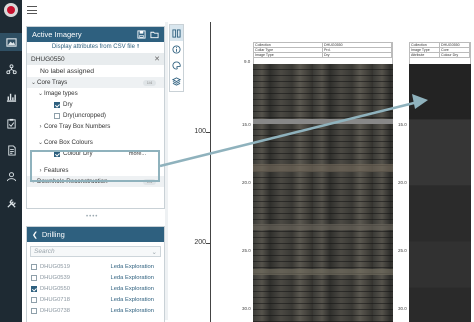  What do you see at coordinates (95, 266) in the screenshot?
I see `drill-hole-row: DHUG0519 Leda Exploration` at bounding box center [95, 266].